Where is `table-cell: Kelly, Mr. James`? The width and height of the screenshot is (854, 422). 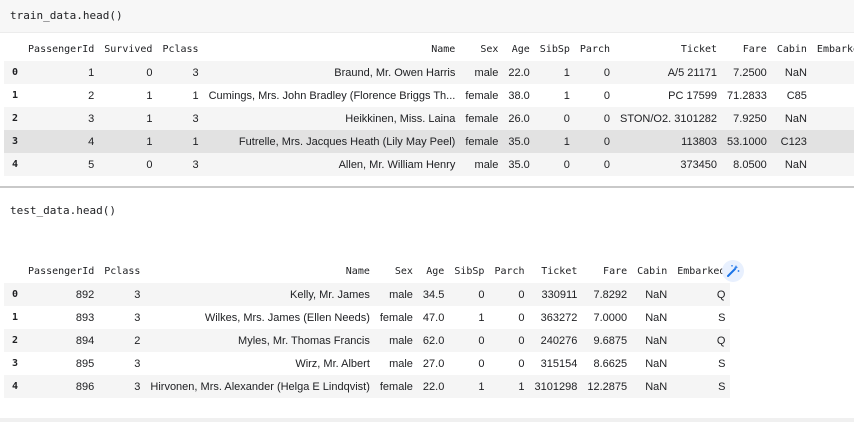
table-cell: Kelly, Mr. James is located at coordinates (330, 294).